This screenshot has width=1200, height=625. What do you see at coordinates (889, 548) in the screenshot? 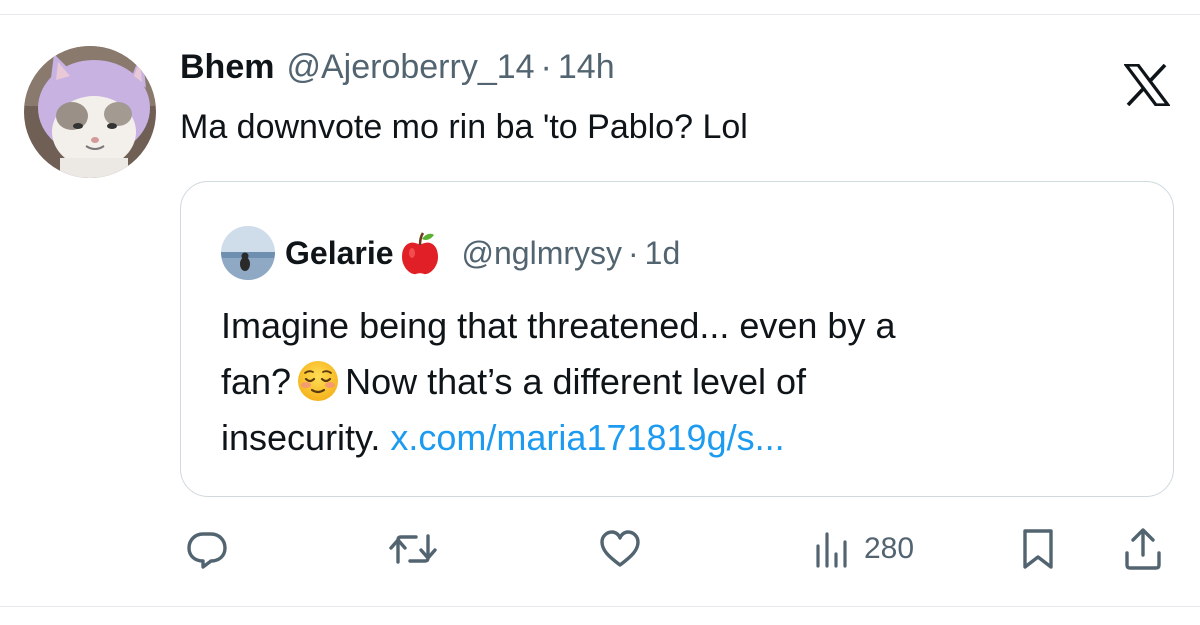
I see `views-count: 280` at bounding box center [889, 548].